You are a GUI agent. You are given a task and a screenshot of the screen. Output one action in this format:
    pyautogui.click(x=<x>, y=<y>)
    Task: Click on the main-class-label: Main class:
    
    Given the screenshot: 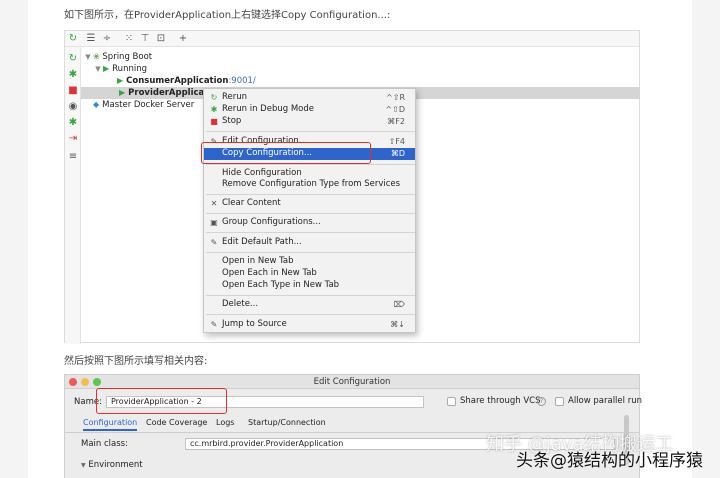 What is the action you would take?
    pyautogui.click(x=104, y=444)
    